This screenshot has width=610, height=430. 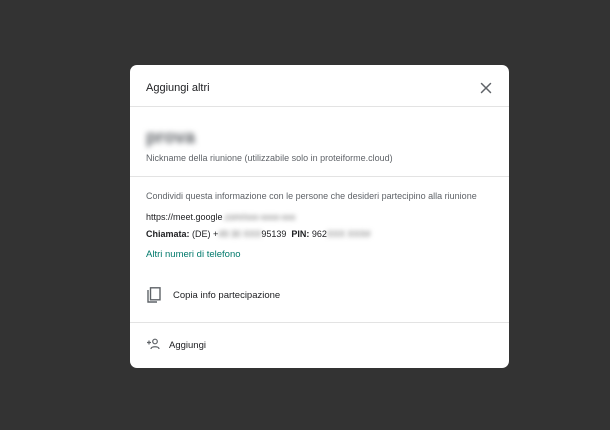 I want to click on call-country: (DE), so click(x=201, y=234).